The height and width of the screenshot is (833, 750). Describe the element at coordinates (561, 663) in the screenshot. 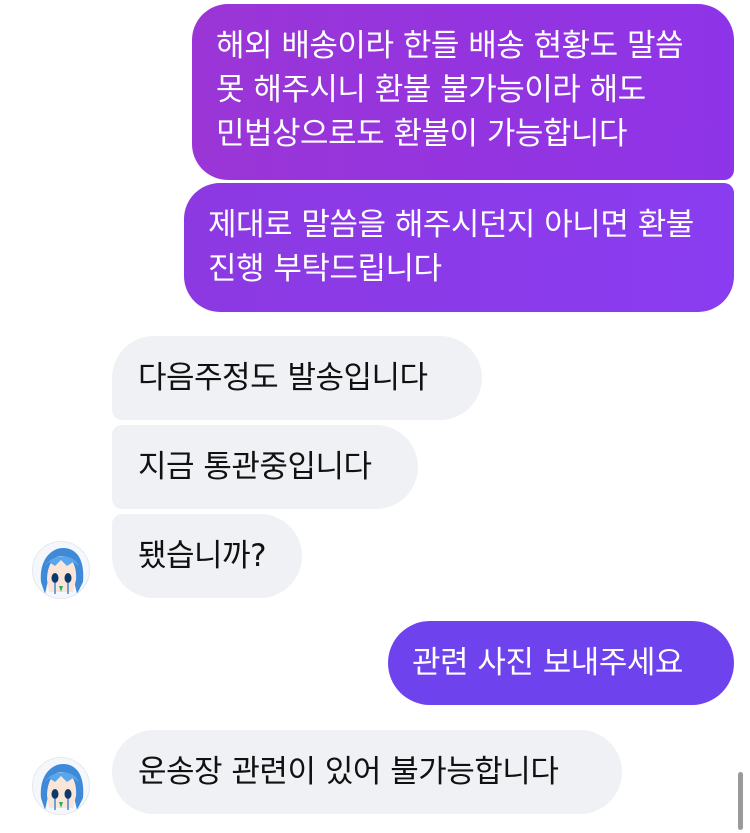

I see `outgoing-message-bubble: 관련 사진 보내주세요` at that location.